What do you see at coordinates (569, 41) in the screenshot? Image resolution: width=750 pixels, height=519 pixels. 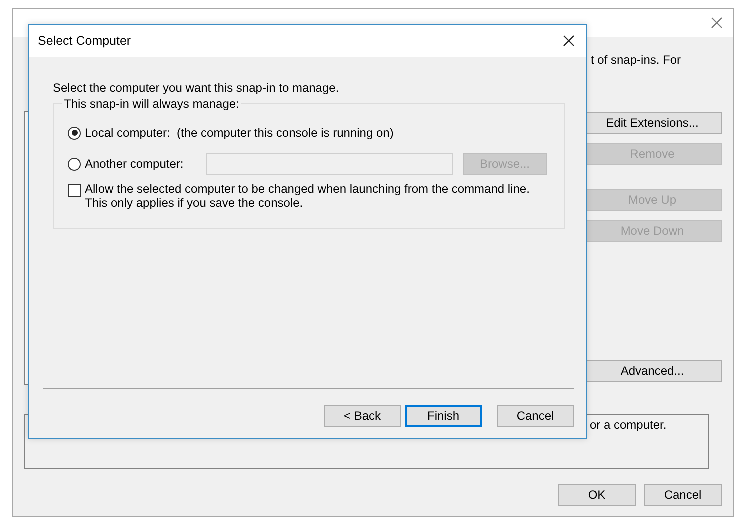 I see `close-icon` at bounding box center [569, 41].